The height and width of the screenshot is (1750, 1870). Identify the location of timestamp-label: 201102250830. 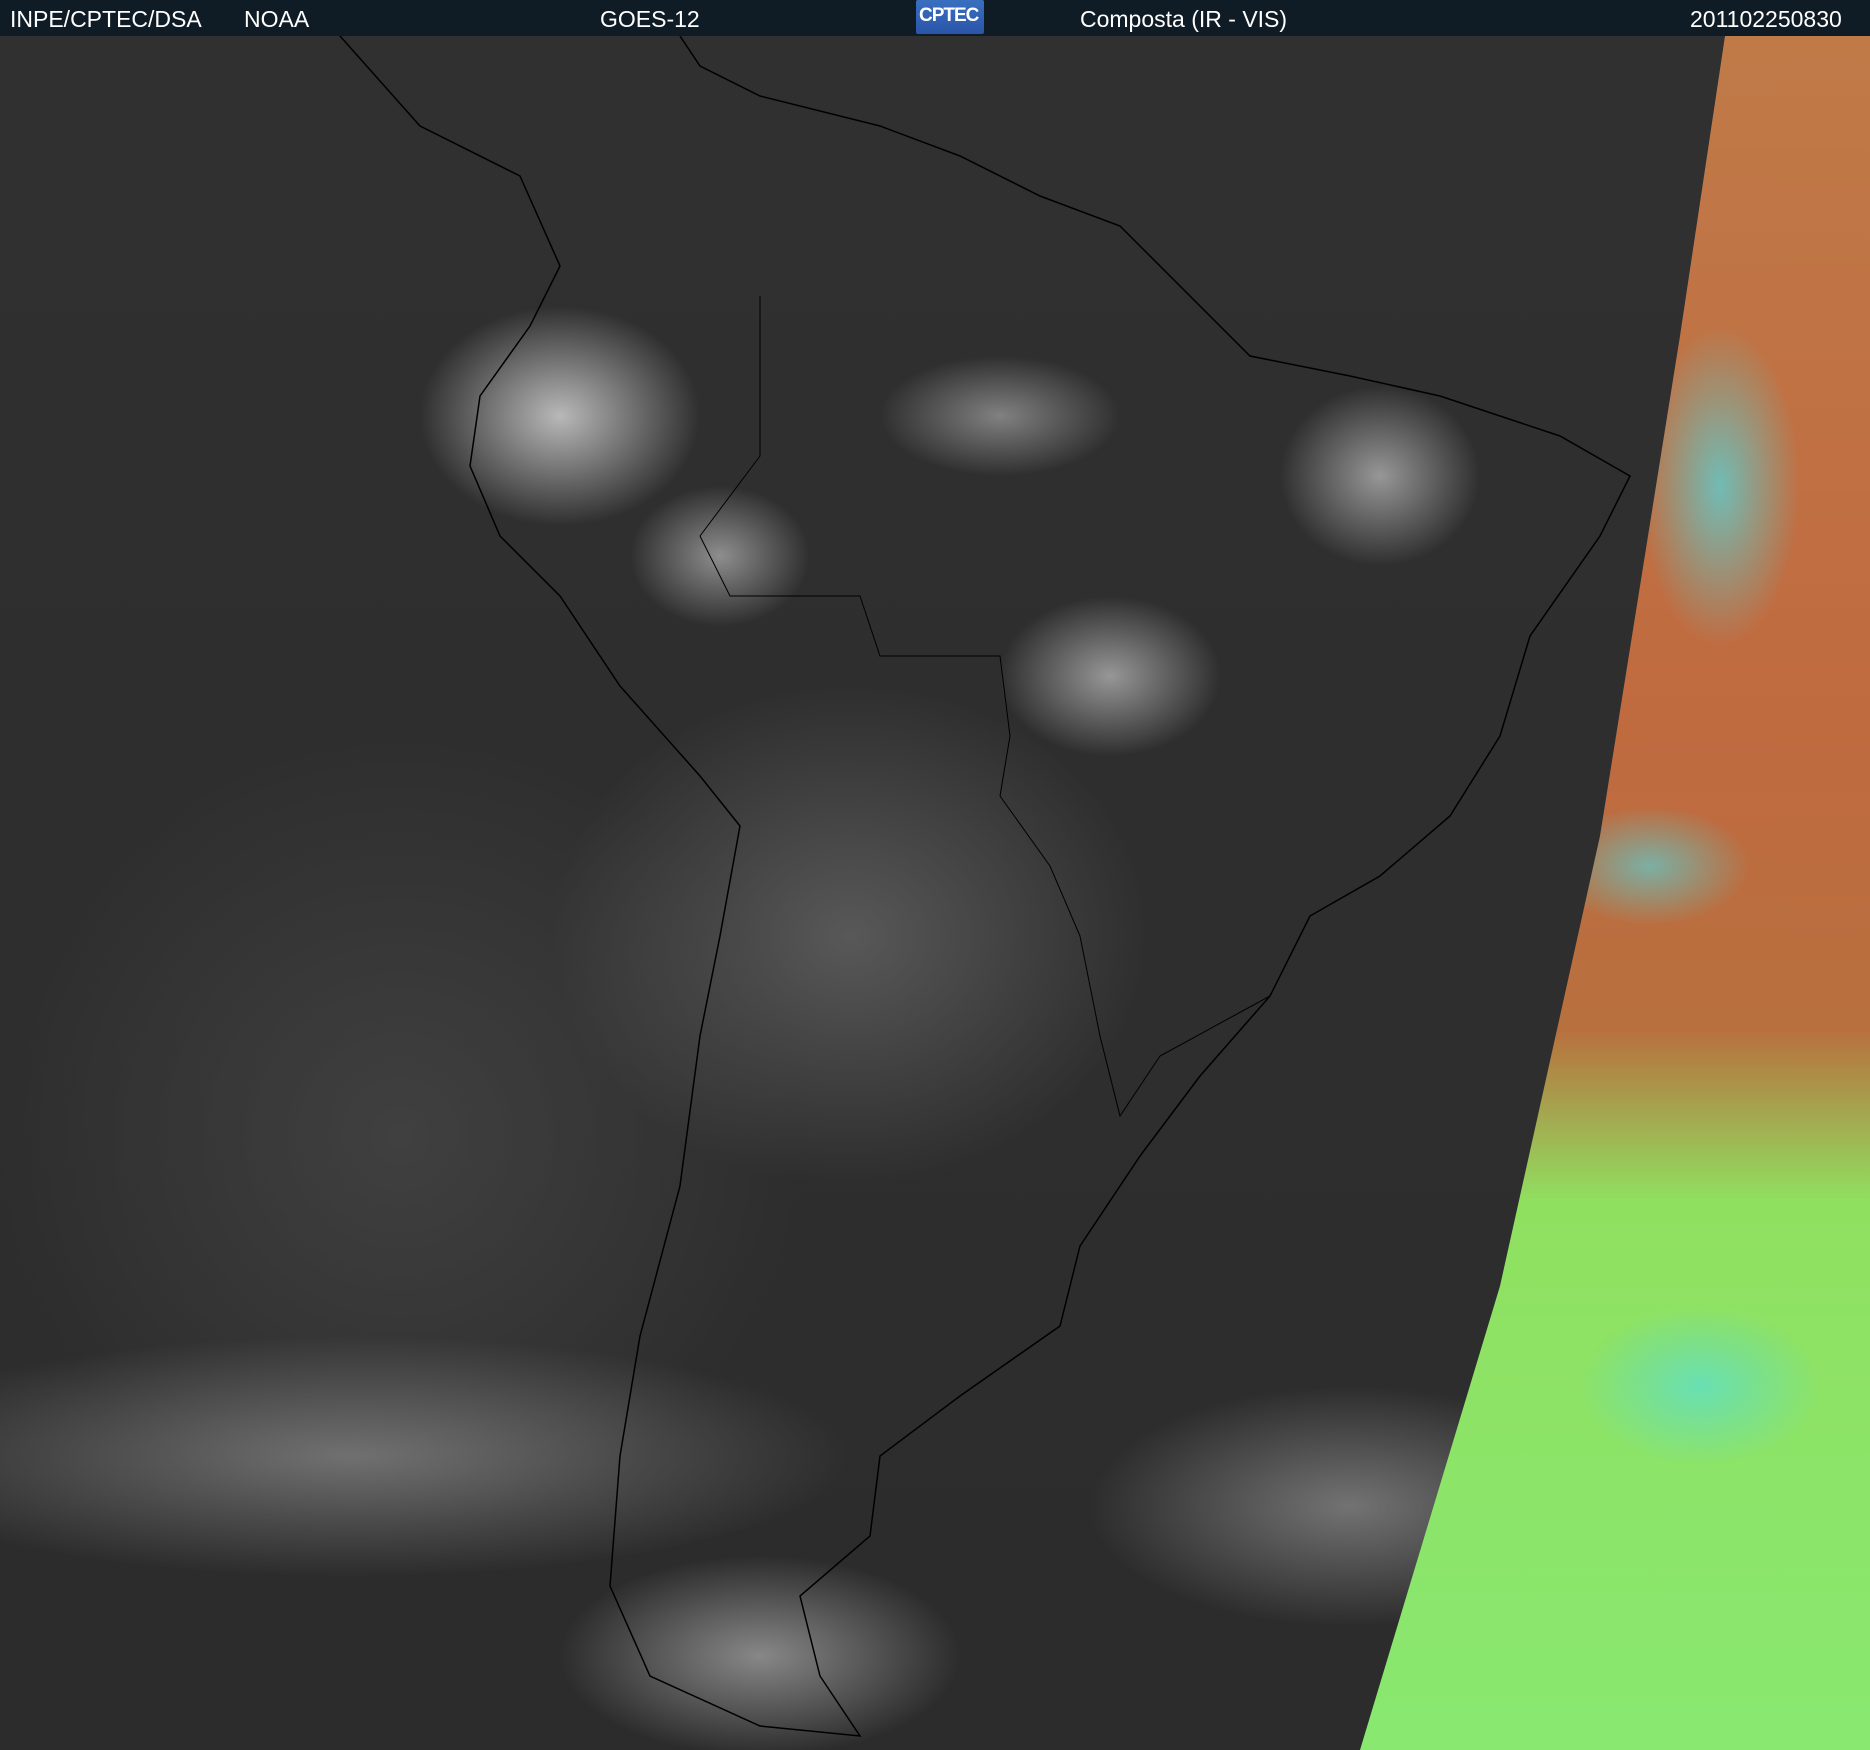
(1766, 19).